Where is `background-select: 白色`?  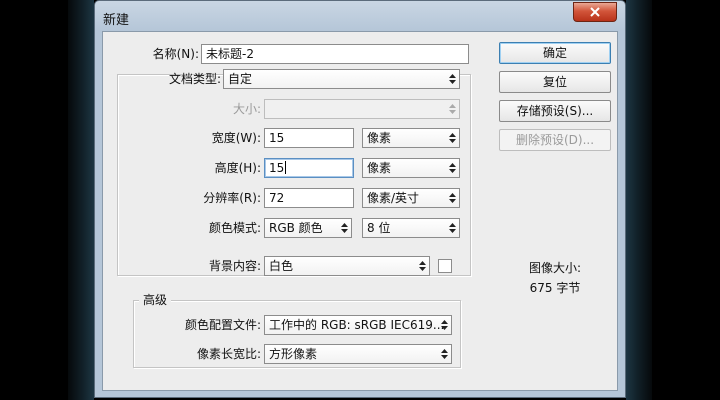
background-select: 白色 is located at coordinates (347, 266).